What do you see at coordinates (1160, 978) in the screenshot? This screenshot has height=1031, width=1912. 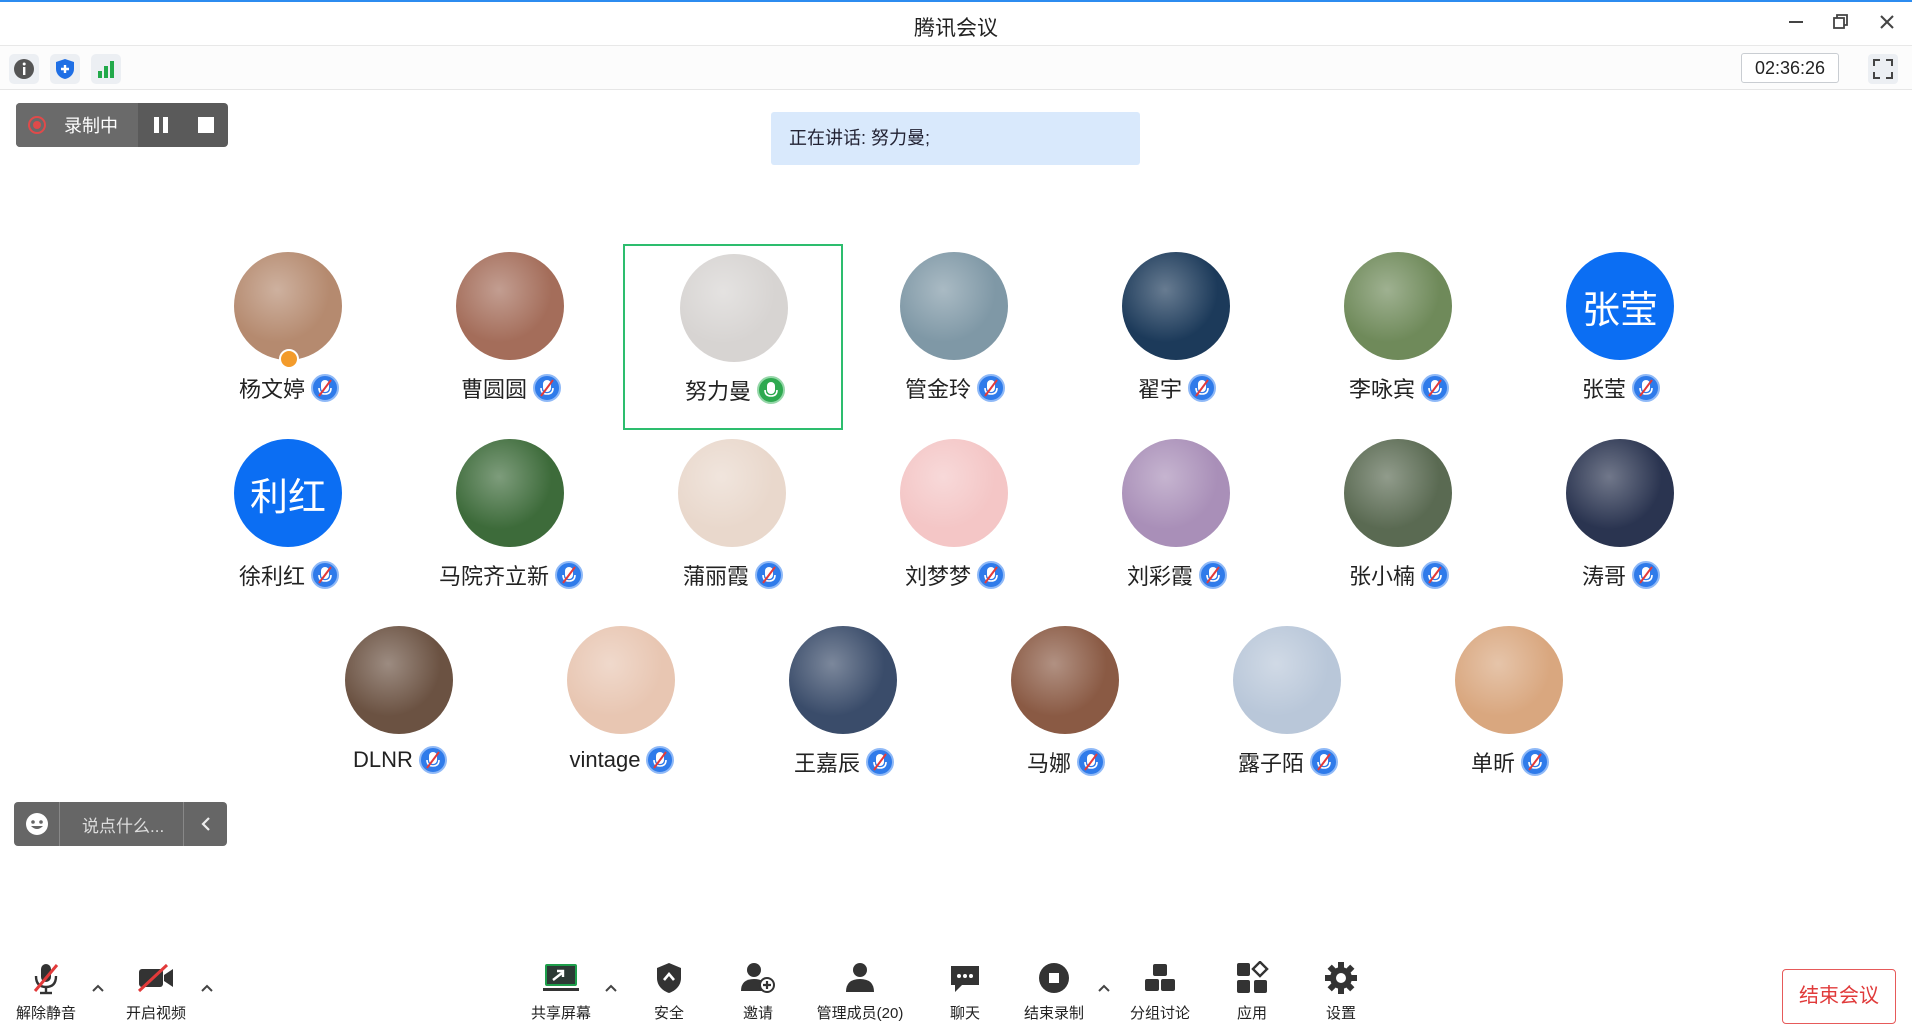 I see `breakout-rooms-icon` at bounding box center [1160, 978].